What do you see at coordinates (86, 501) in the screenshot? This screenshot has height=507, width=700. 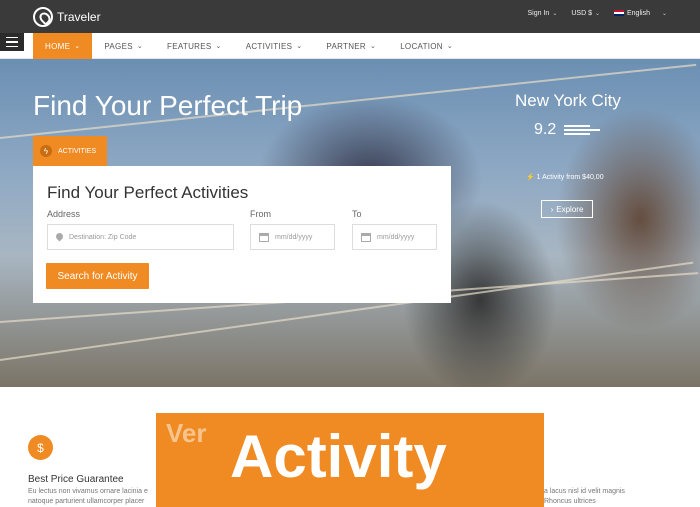 I see `feature-text-line: natoque parturient ullamcorper placer` at bounding box center [86, 501].